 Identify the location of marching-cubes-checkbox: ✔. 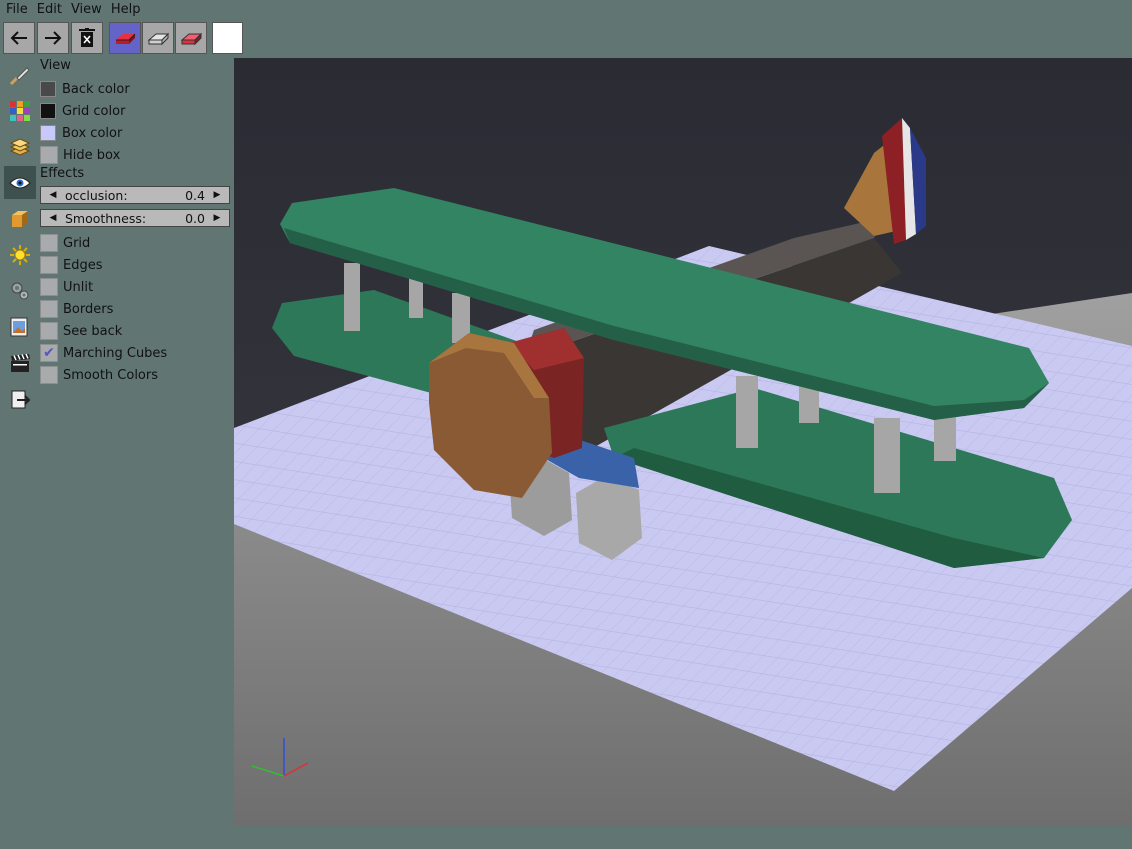
(49, 353).